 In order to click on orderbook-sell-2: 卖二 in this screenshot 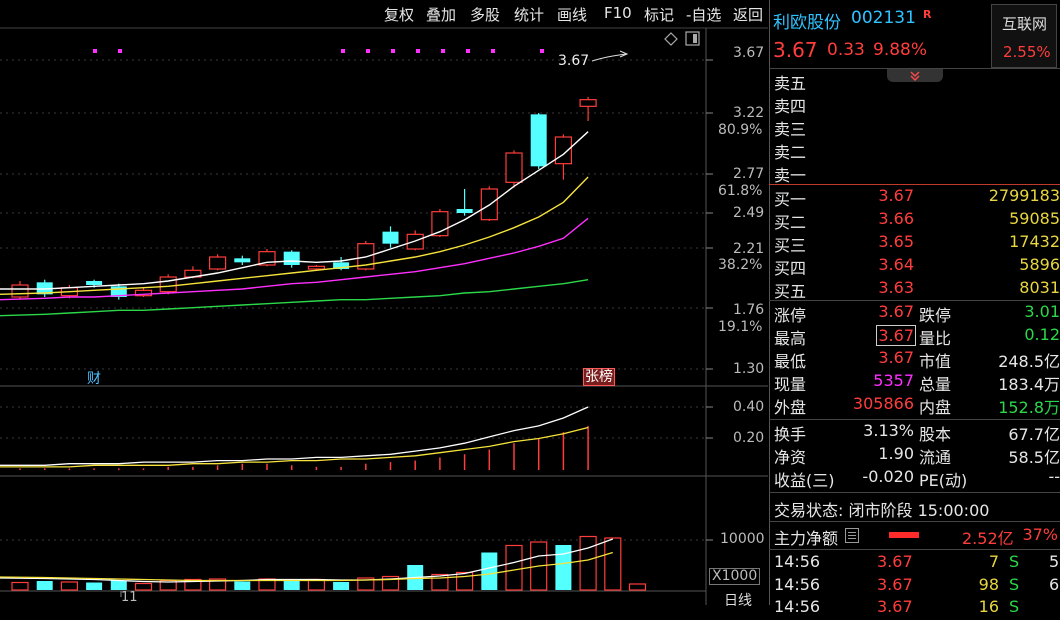, I will do `click(914, 150)`.